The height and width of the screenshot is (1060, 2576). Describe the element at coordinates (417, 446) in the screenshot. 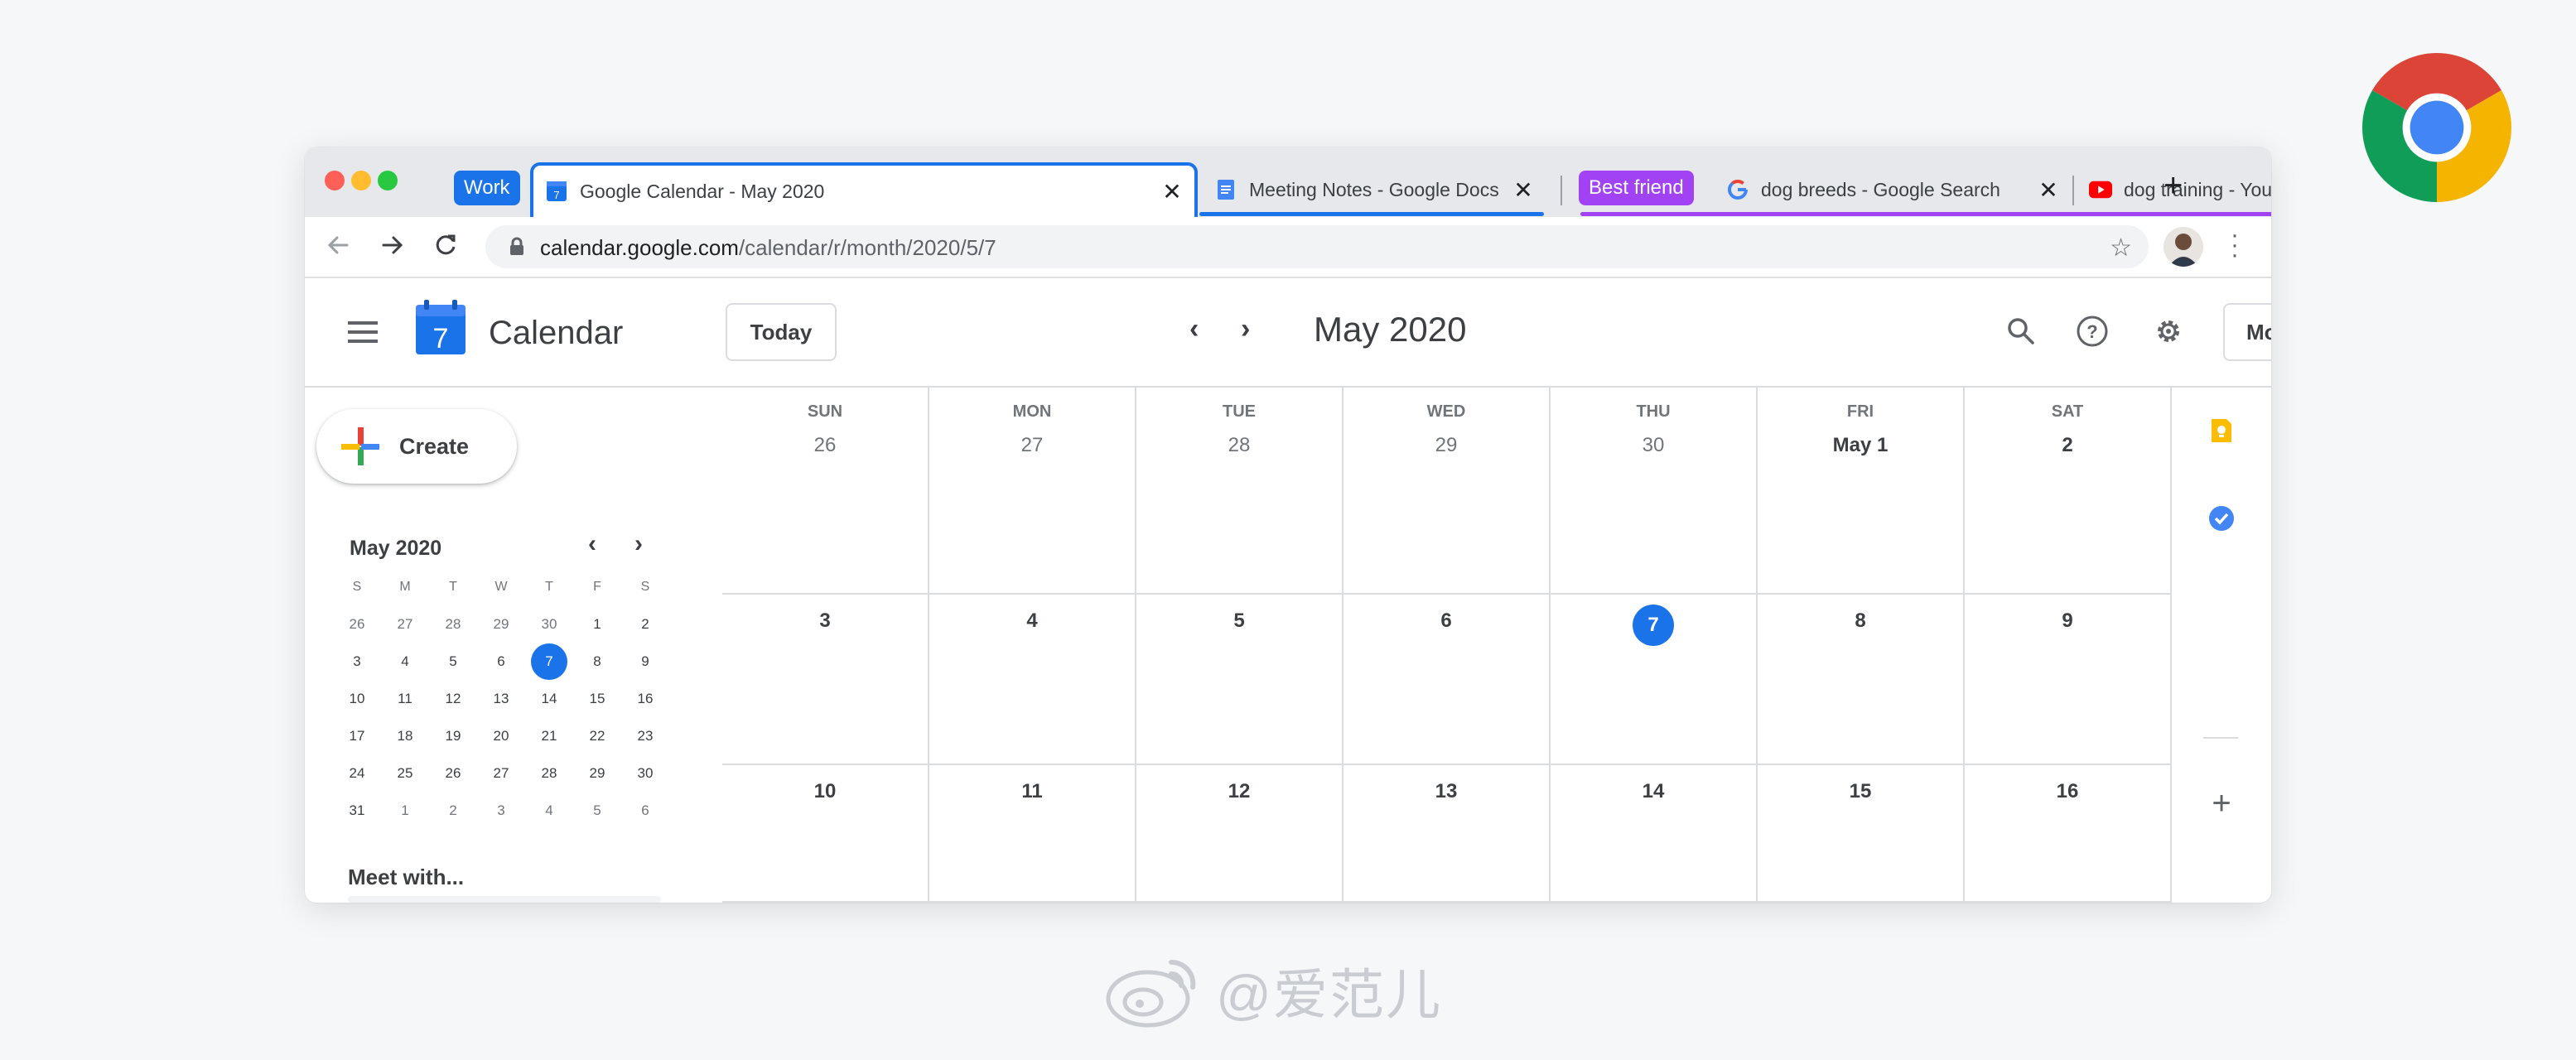

I see `create-button: Create` at that location.